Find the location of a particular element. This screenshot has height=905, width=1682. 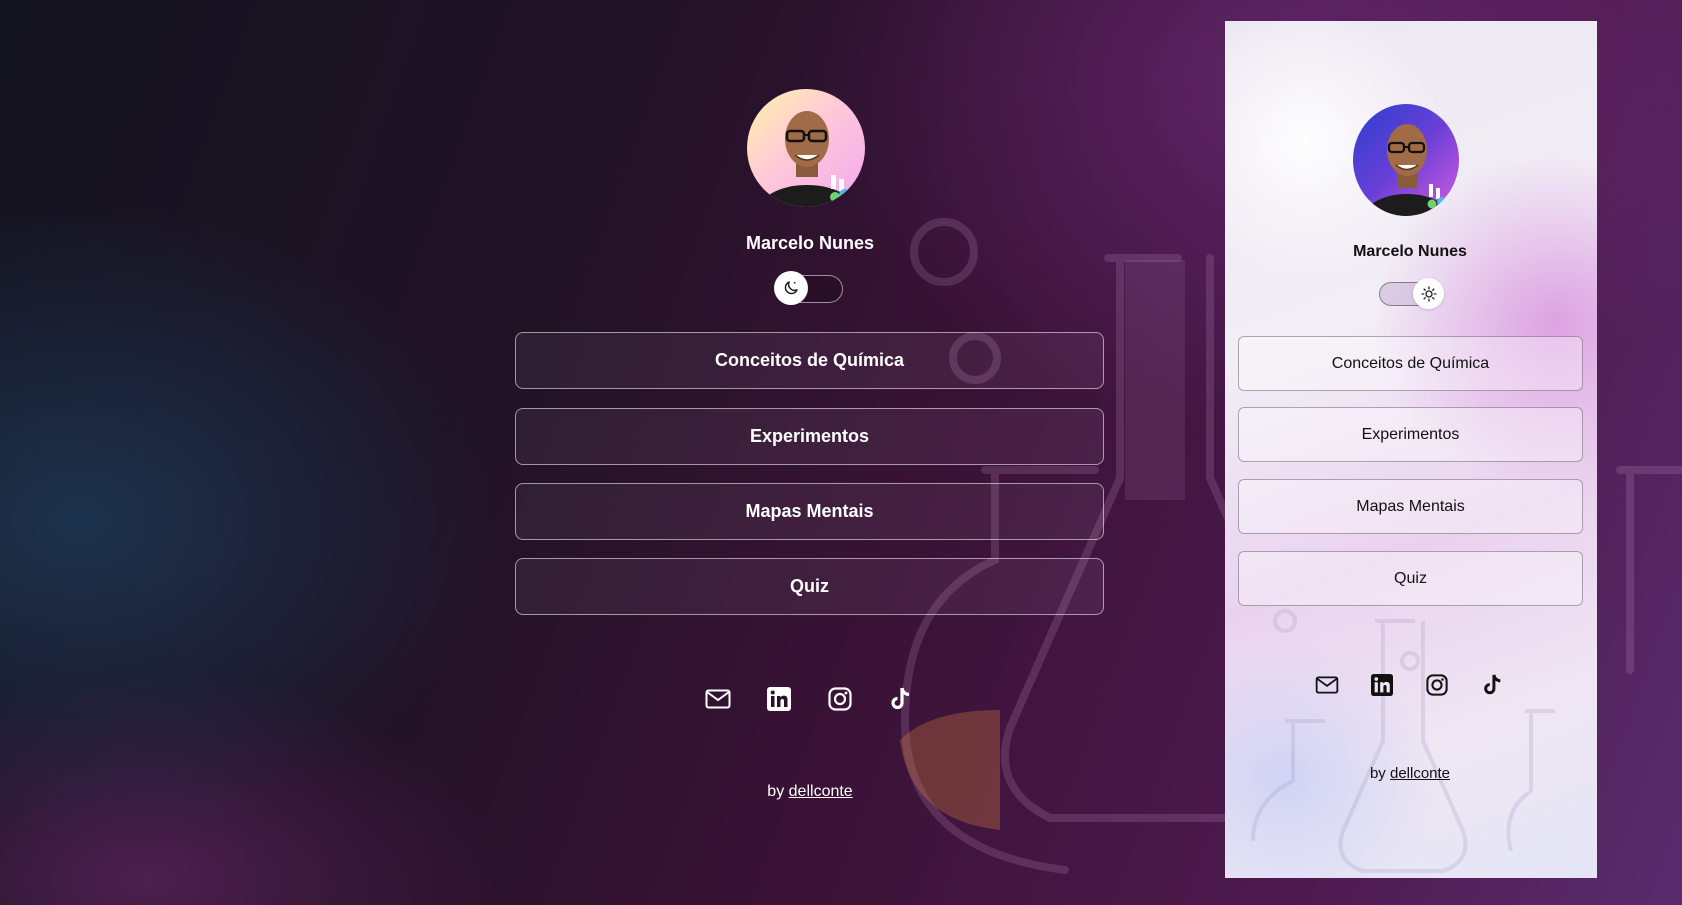

moon-icon is located at coordinates (791, 288).